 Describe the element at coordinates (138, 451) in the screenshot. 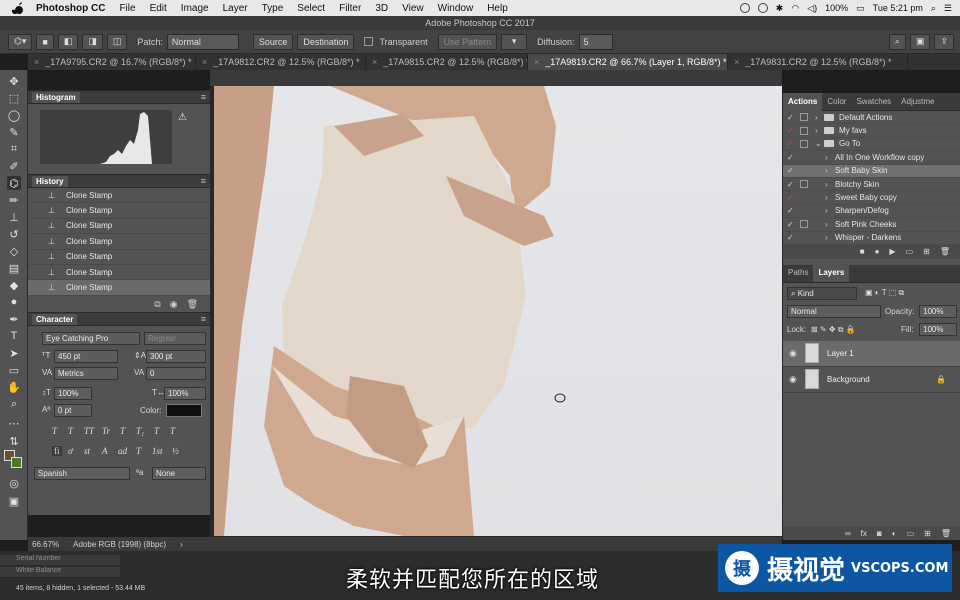

I see `titling-alternates-button: T` at that location.